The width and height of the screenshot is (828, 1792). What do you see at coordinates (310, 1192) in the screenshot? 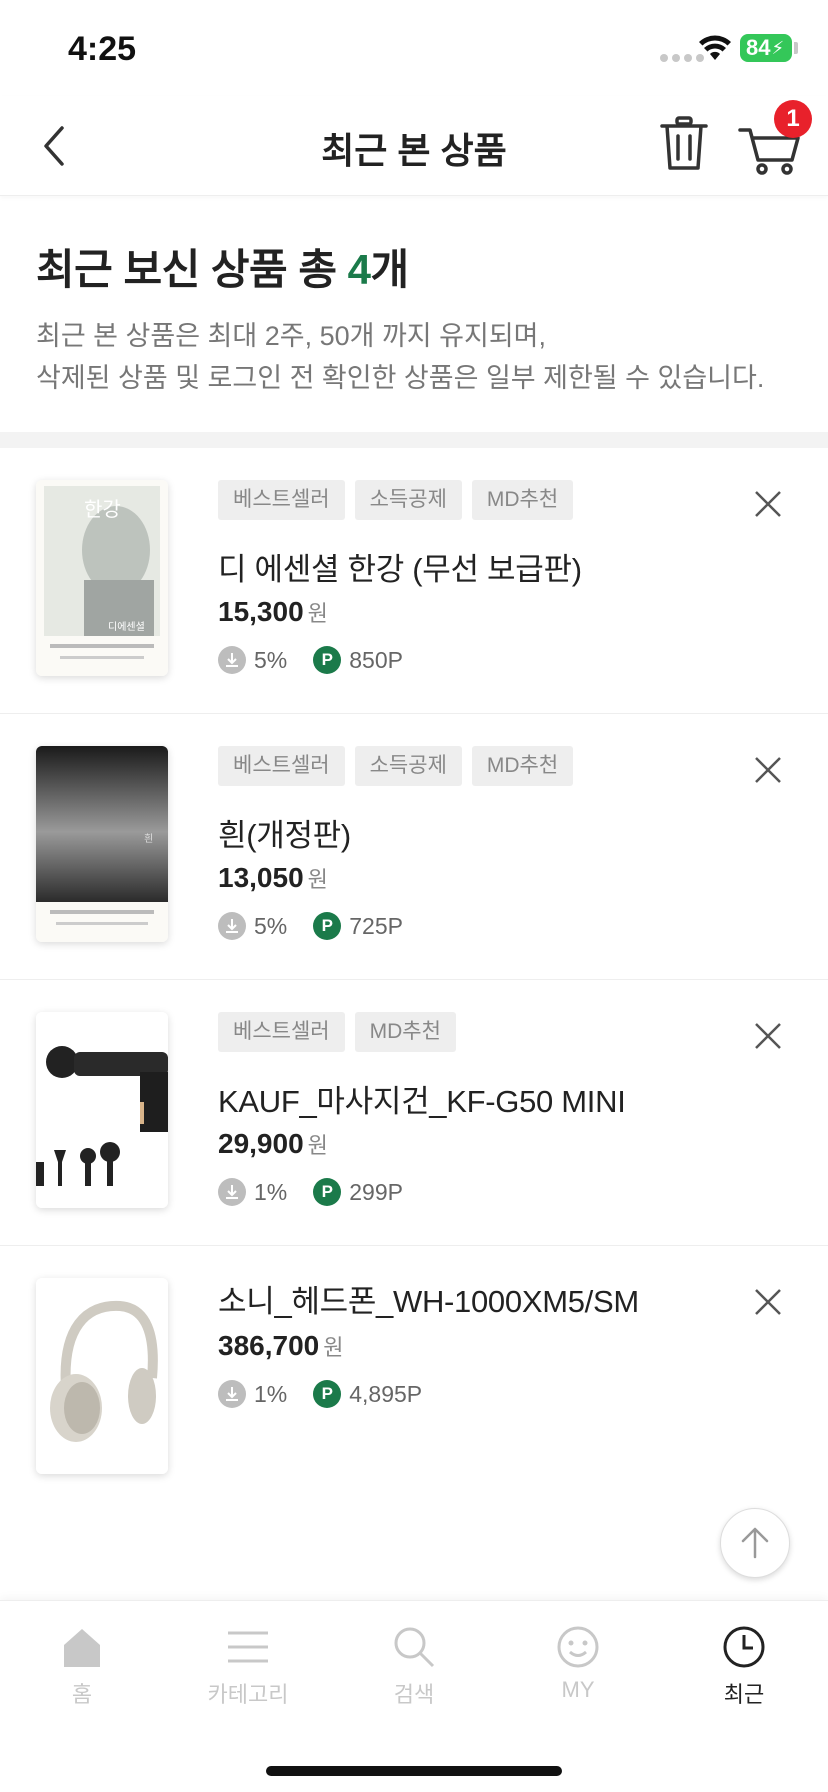
I see `product-benefits: 1% P 299P` at bounding box center [310, 1192].